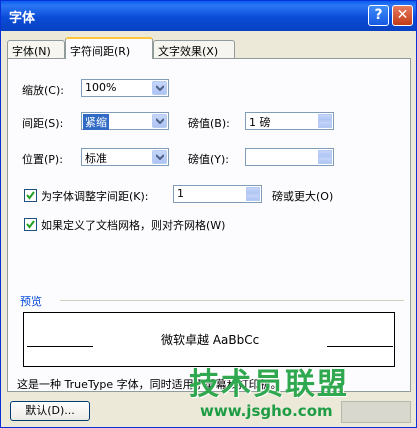 This screenshot has height=428, width=417. I want to click on tab-text-effects: 文字效果(X), so click(194, 49).